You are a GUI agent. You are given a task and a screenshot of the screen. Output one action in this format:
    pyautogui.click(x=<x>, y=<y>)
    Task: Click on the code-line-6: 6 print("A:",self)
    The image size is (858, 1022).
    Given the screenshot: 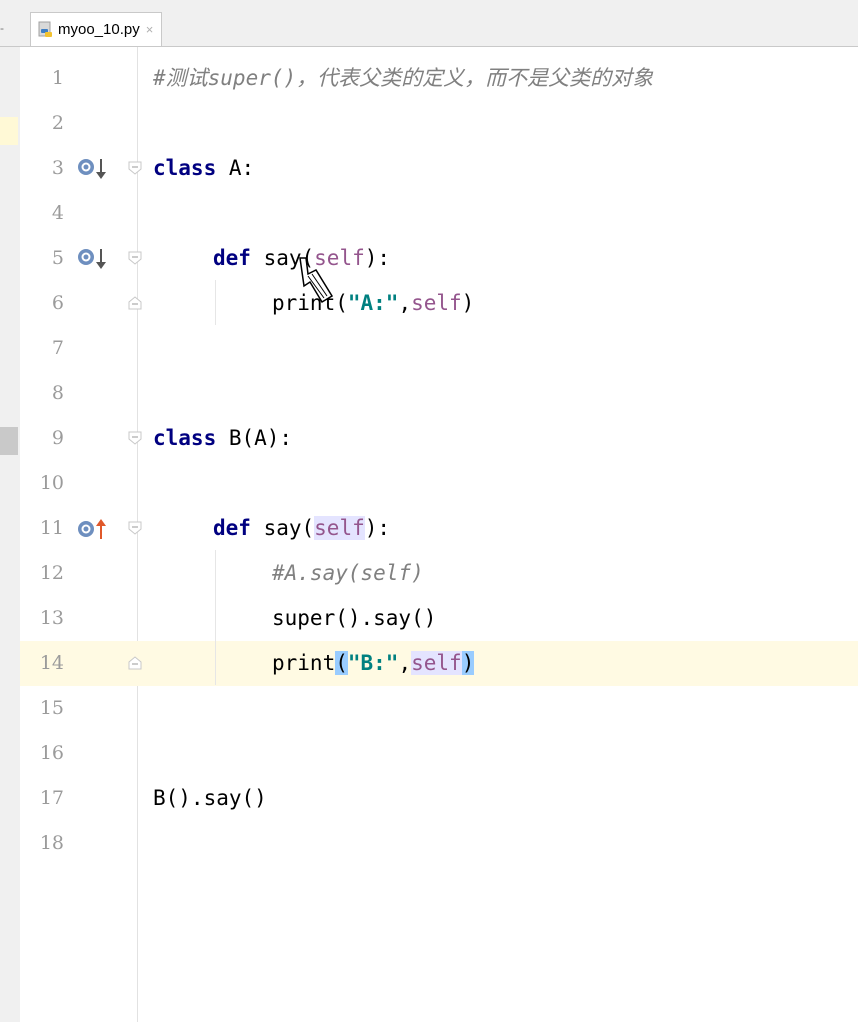 What is the action you would take?
    pyautogui.click(x=439, y=303)
    